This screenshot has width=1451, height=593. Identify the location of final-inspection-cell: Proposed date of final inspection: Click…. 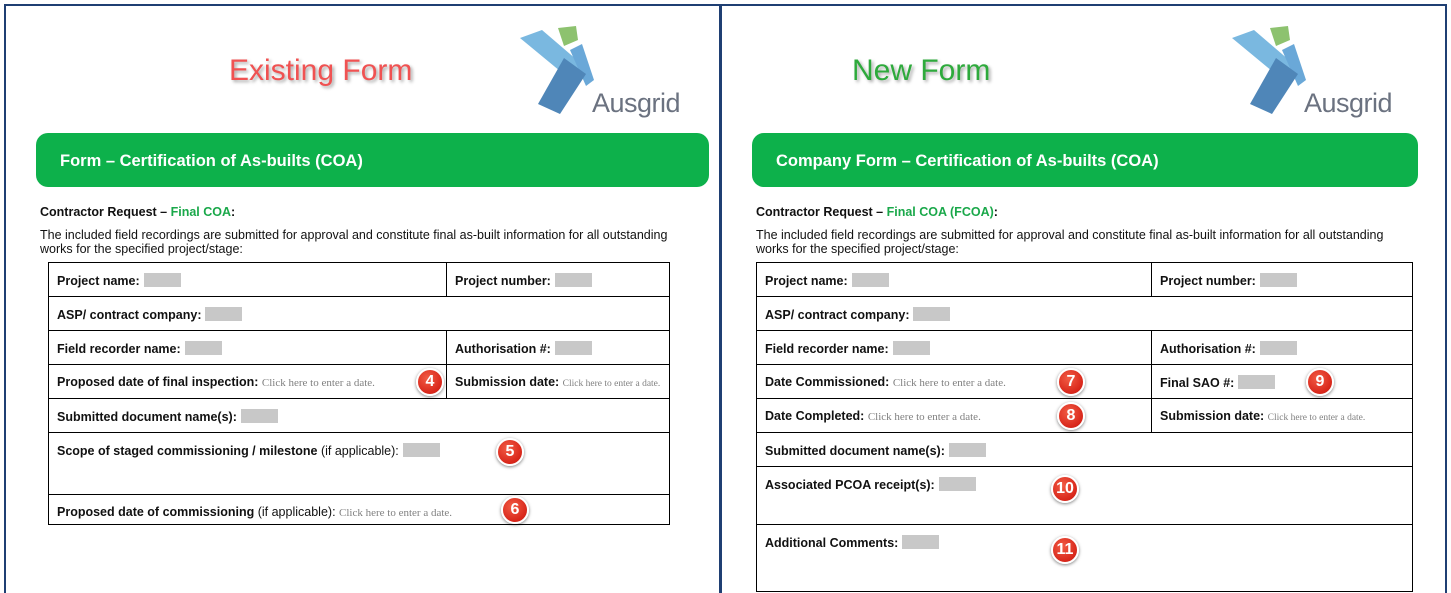
(247, 381).